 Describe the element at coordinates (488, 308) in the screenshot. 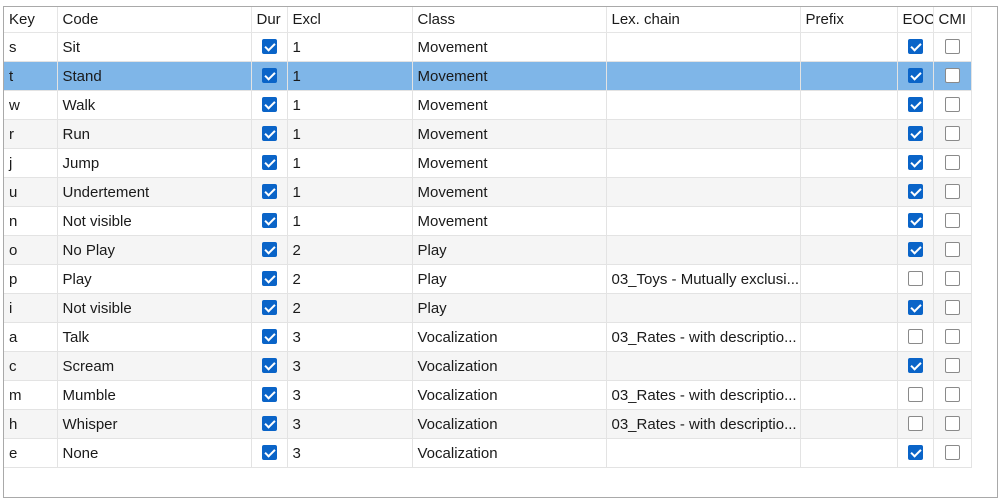

I see `table-row: i Not visible 2 Play` at that location.